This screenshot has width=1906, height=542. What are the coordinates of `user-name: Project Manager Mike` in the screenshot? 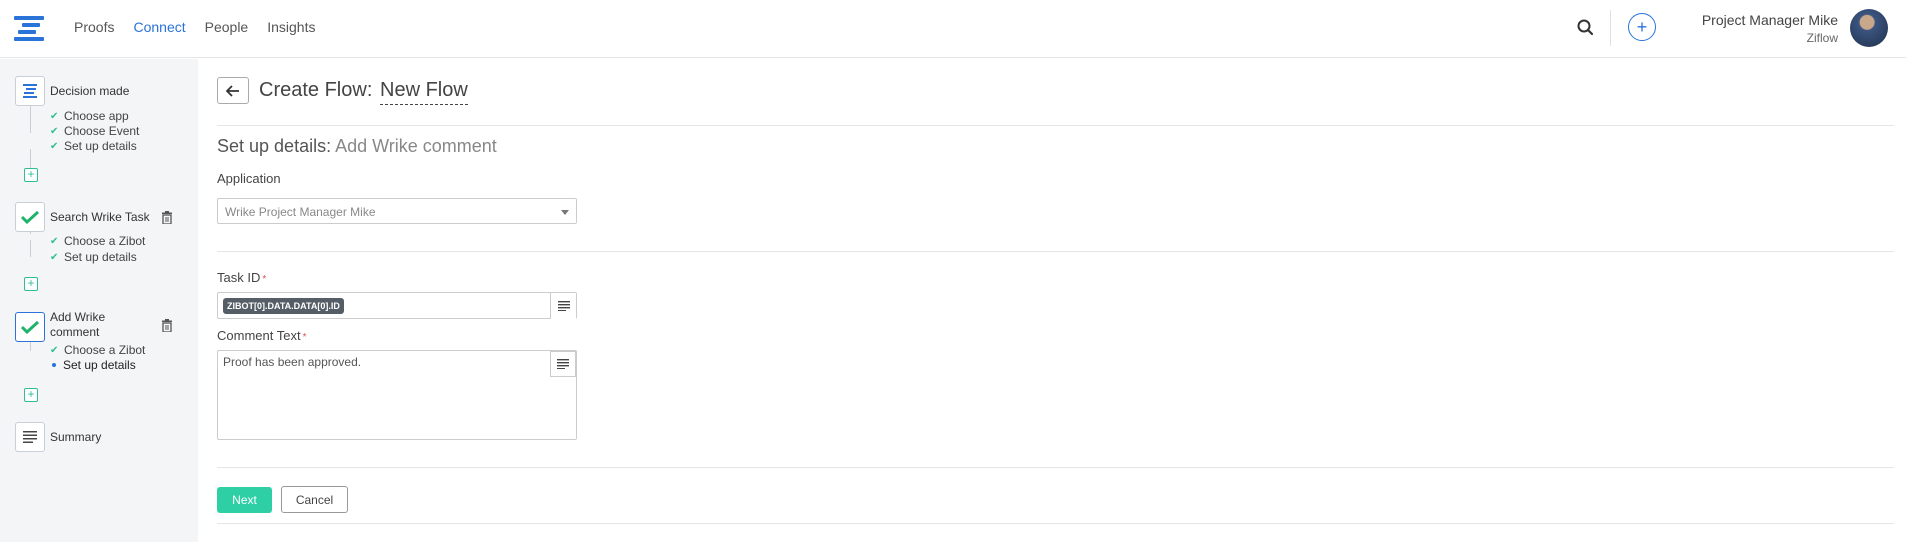 It's located at (1770, 20).